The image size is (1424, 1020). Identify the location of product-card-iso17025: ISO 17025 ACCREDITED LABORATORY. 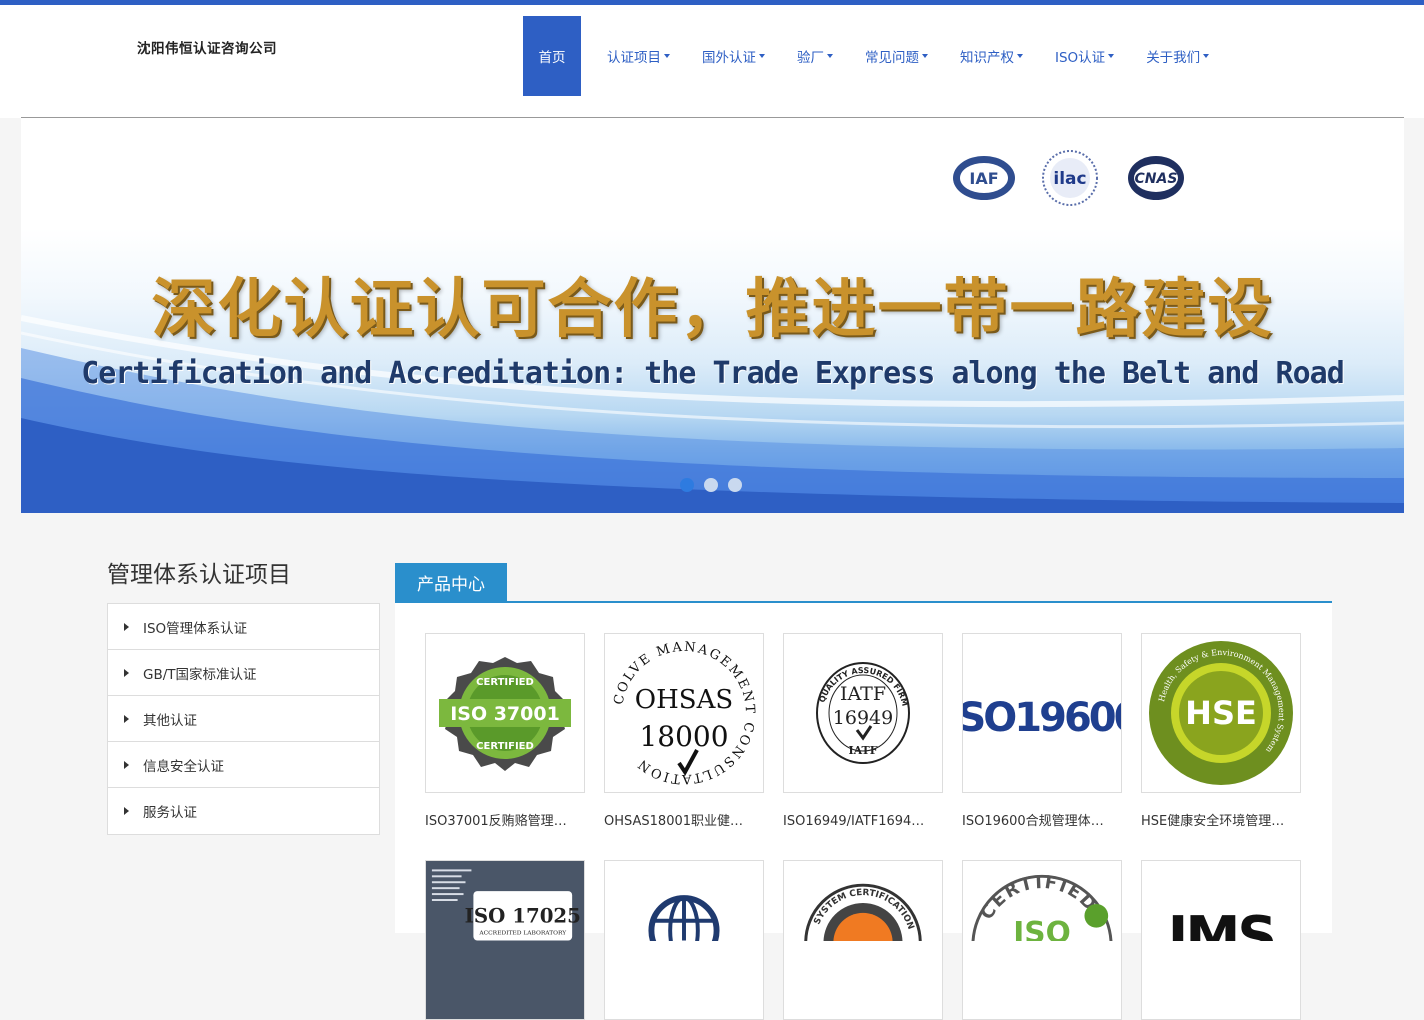
(505, 940).